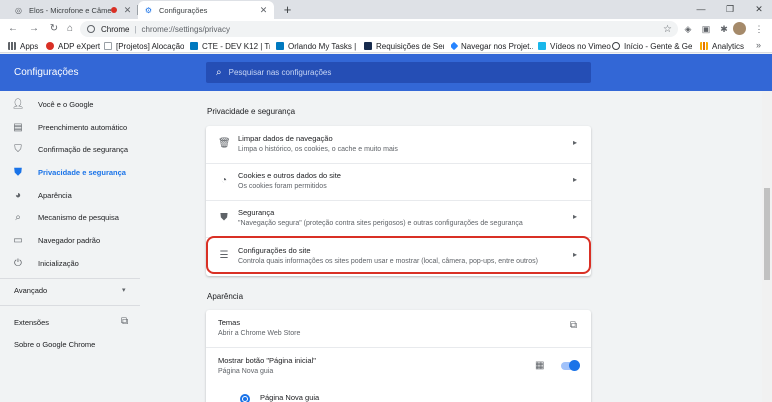 Image resolution: width=772 pixels, height=402 pixels. What do you see at coordinates (379, 29) in the screenshot?
I see `address-bar: Chrome | chrome://settings/privacy ☆` at bounding box center [379, 29].